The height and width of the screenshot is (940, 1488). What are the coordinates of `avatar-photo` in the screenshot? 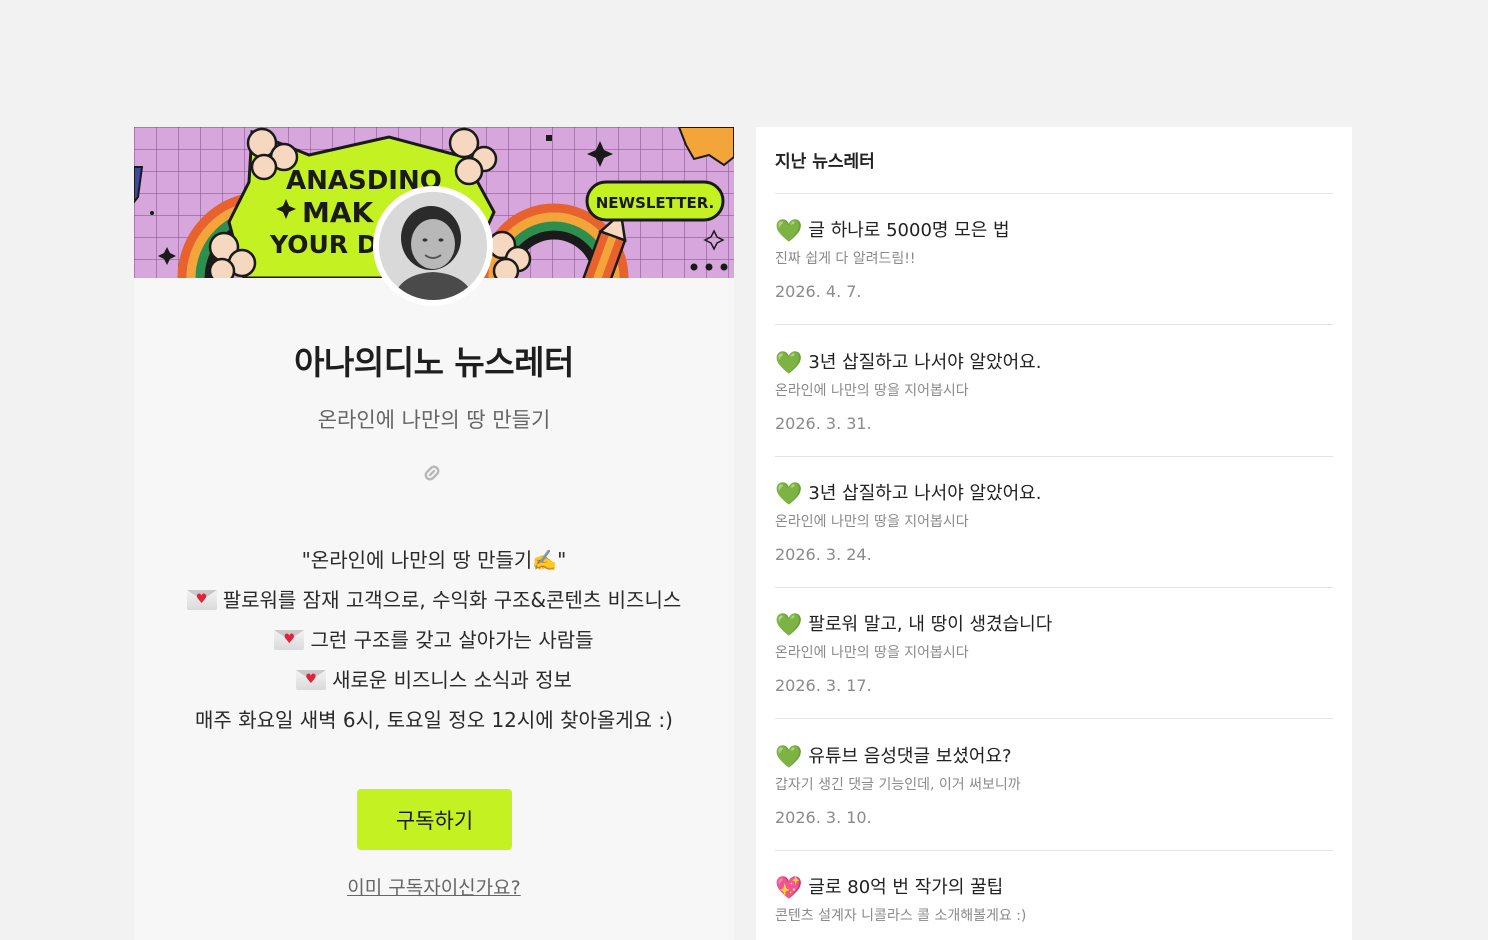 It's located at (433, 246).